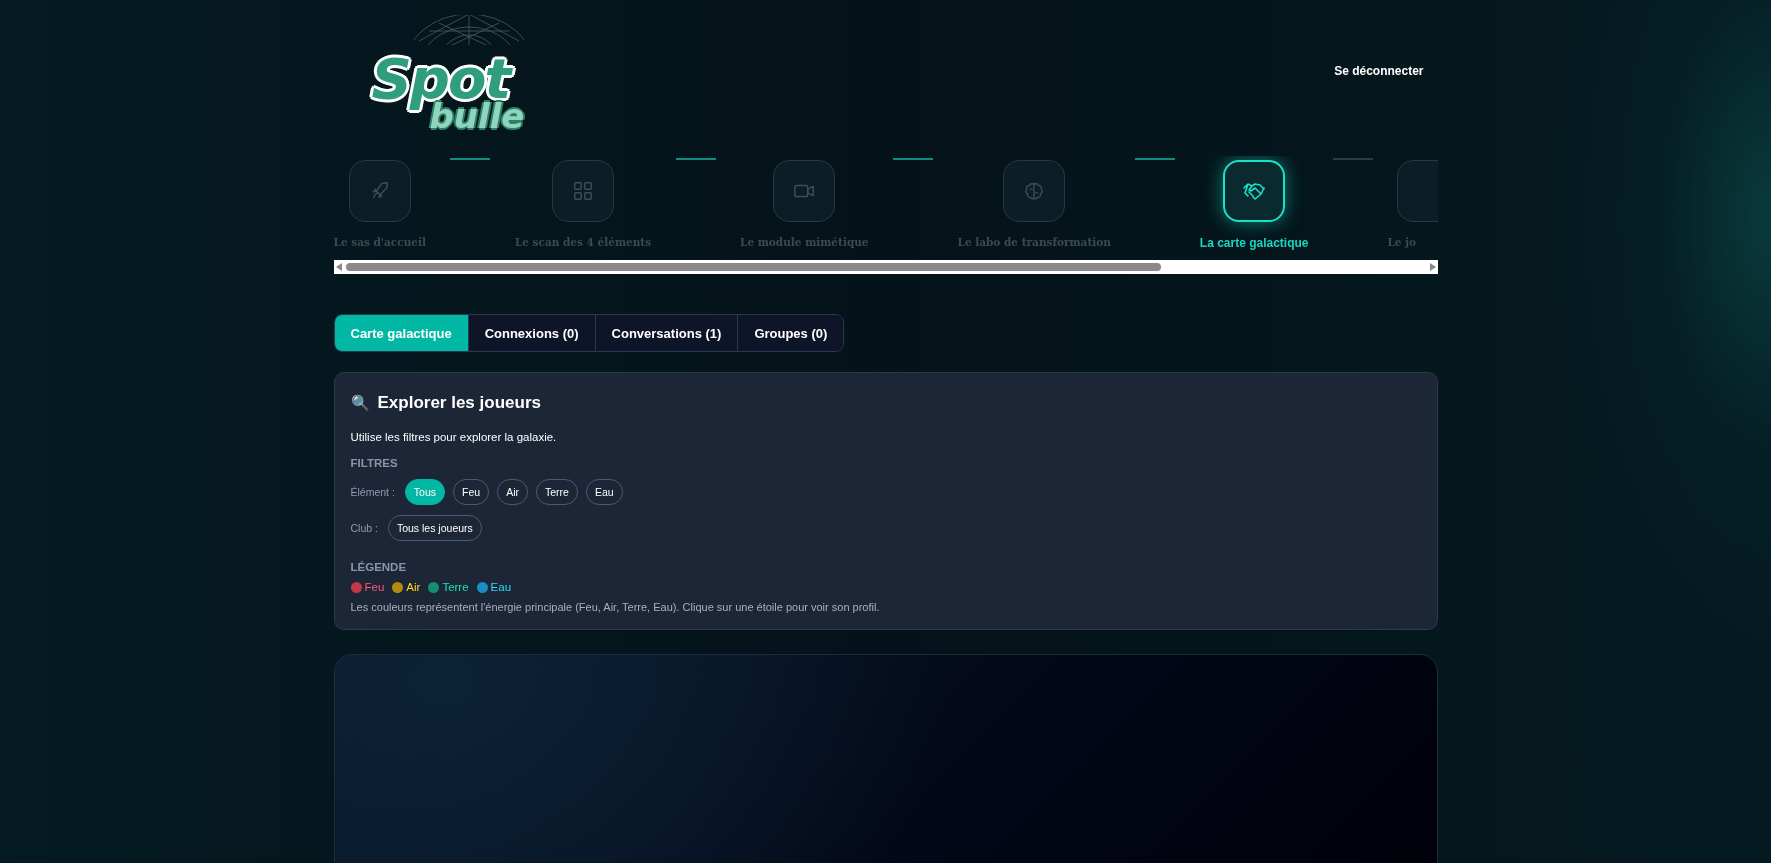 The image size is (1771, 863). Describe the element at coordinates (1034, 191) in the screenshot. I see `brain-icon` at that location.